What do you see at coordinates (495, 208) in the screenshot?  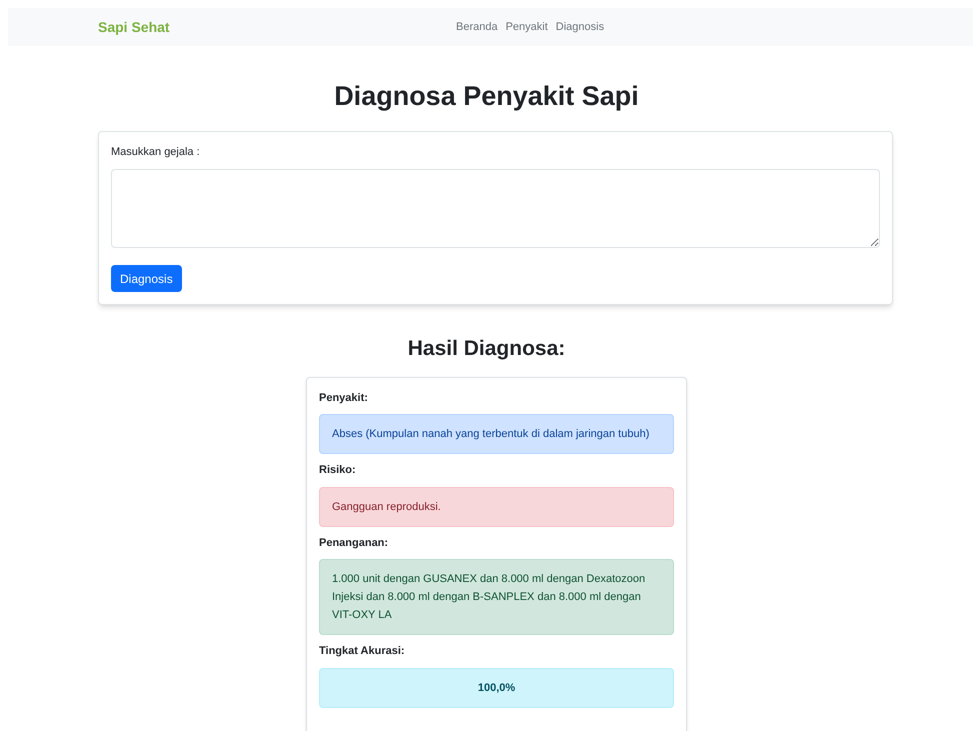 I see `symptom-input-field` at bounding box center [495, 208].